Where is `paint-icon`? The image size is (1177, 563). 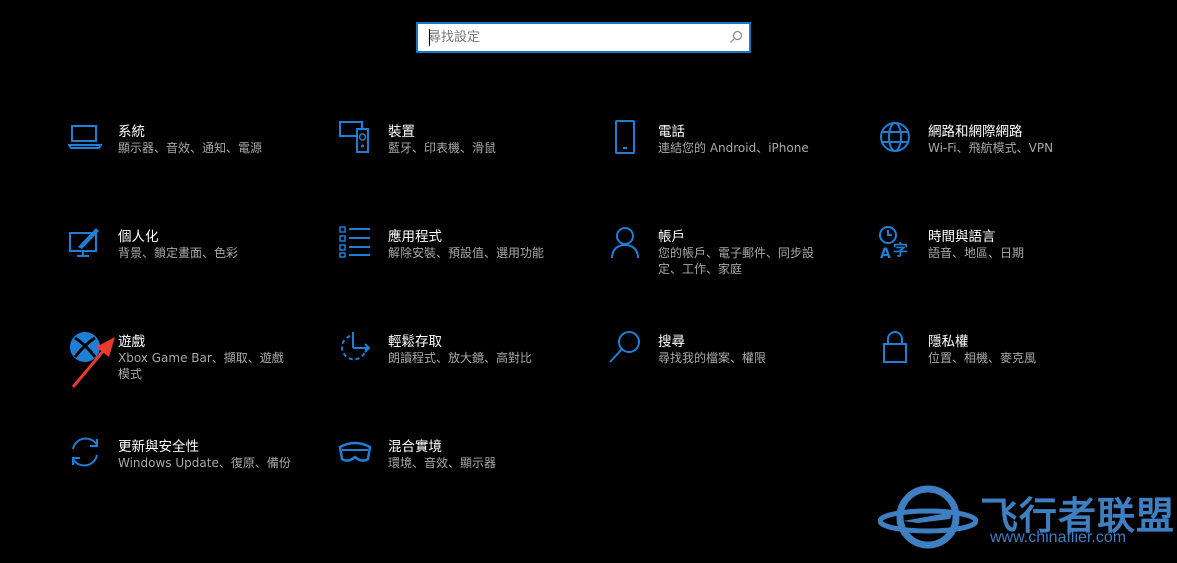 paint-icon is located at coordinates (84, 242).